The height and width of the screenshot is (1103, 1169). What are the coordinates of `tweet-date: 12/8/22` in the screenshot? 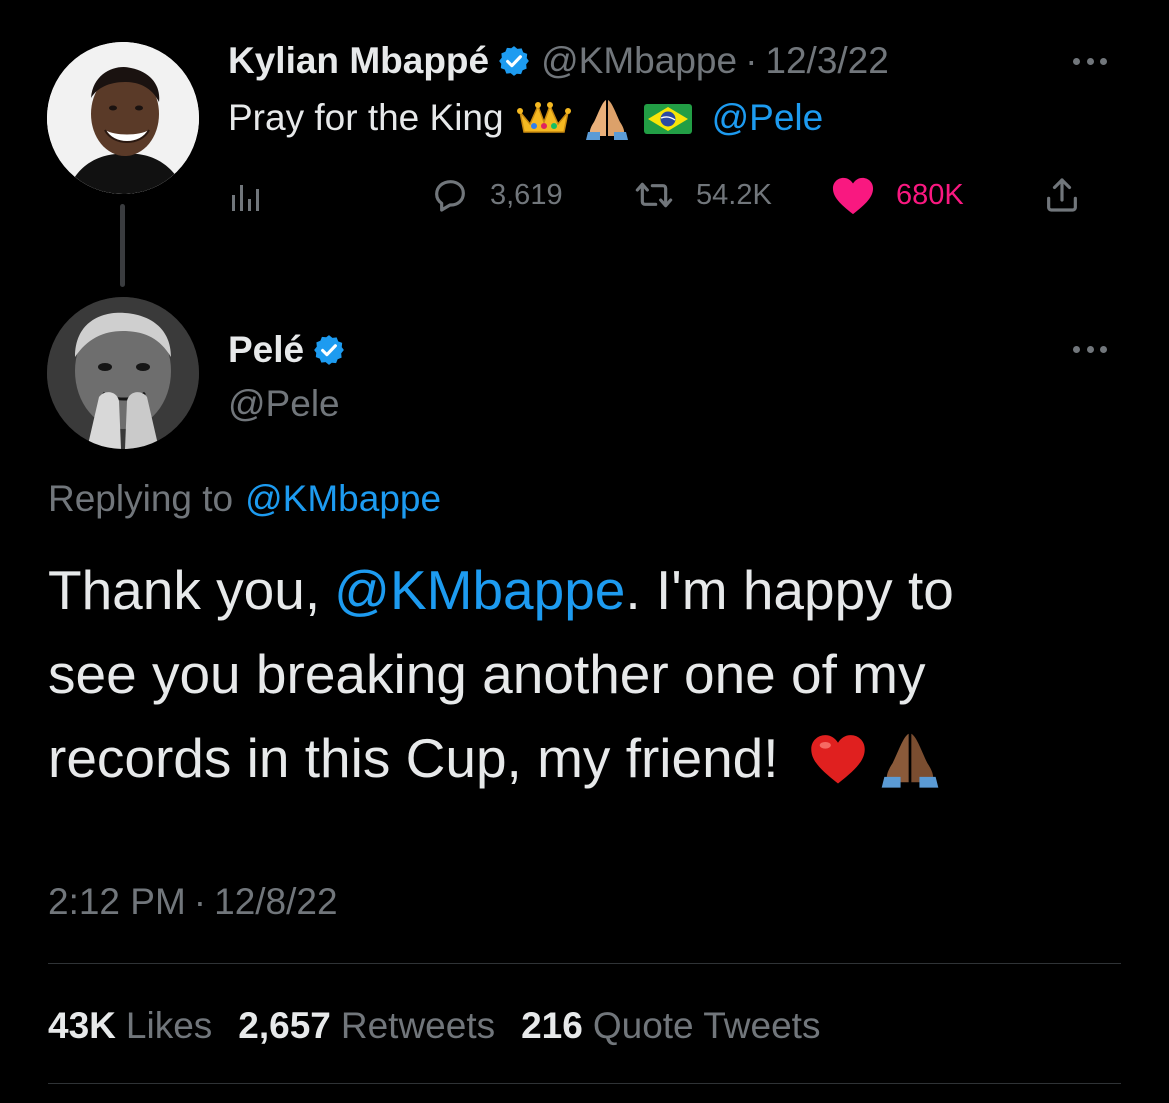 It's located at (276, 901).